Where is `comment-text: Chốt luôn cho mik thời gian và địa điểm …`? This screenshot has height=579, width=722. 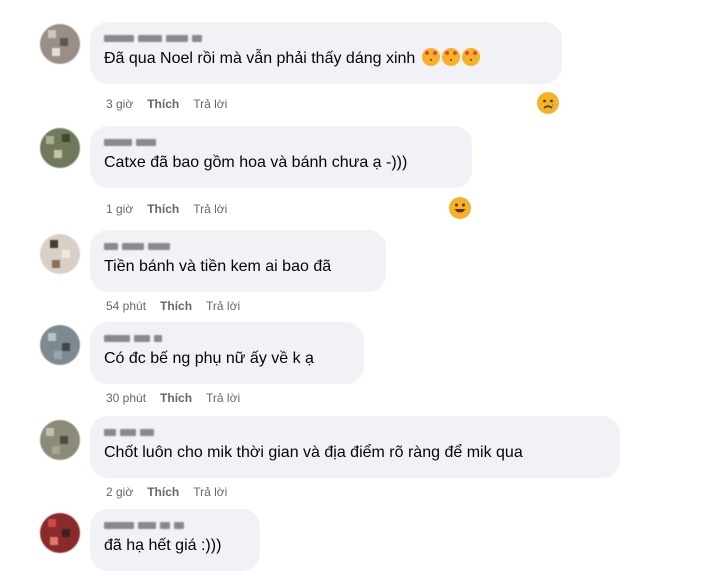
comment-text: Chốt luôn cho mik thời gian và địa điểm … is located at coordinates (313, 452).